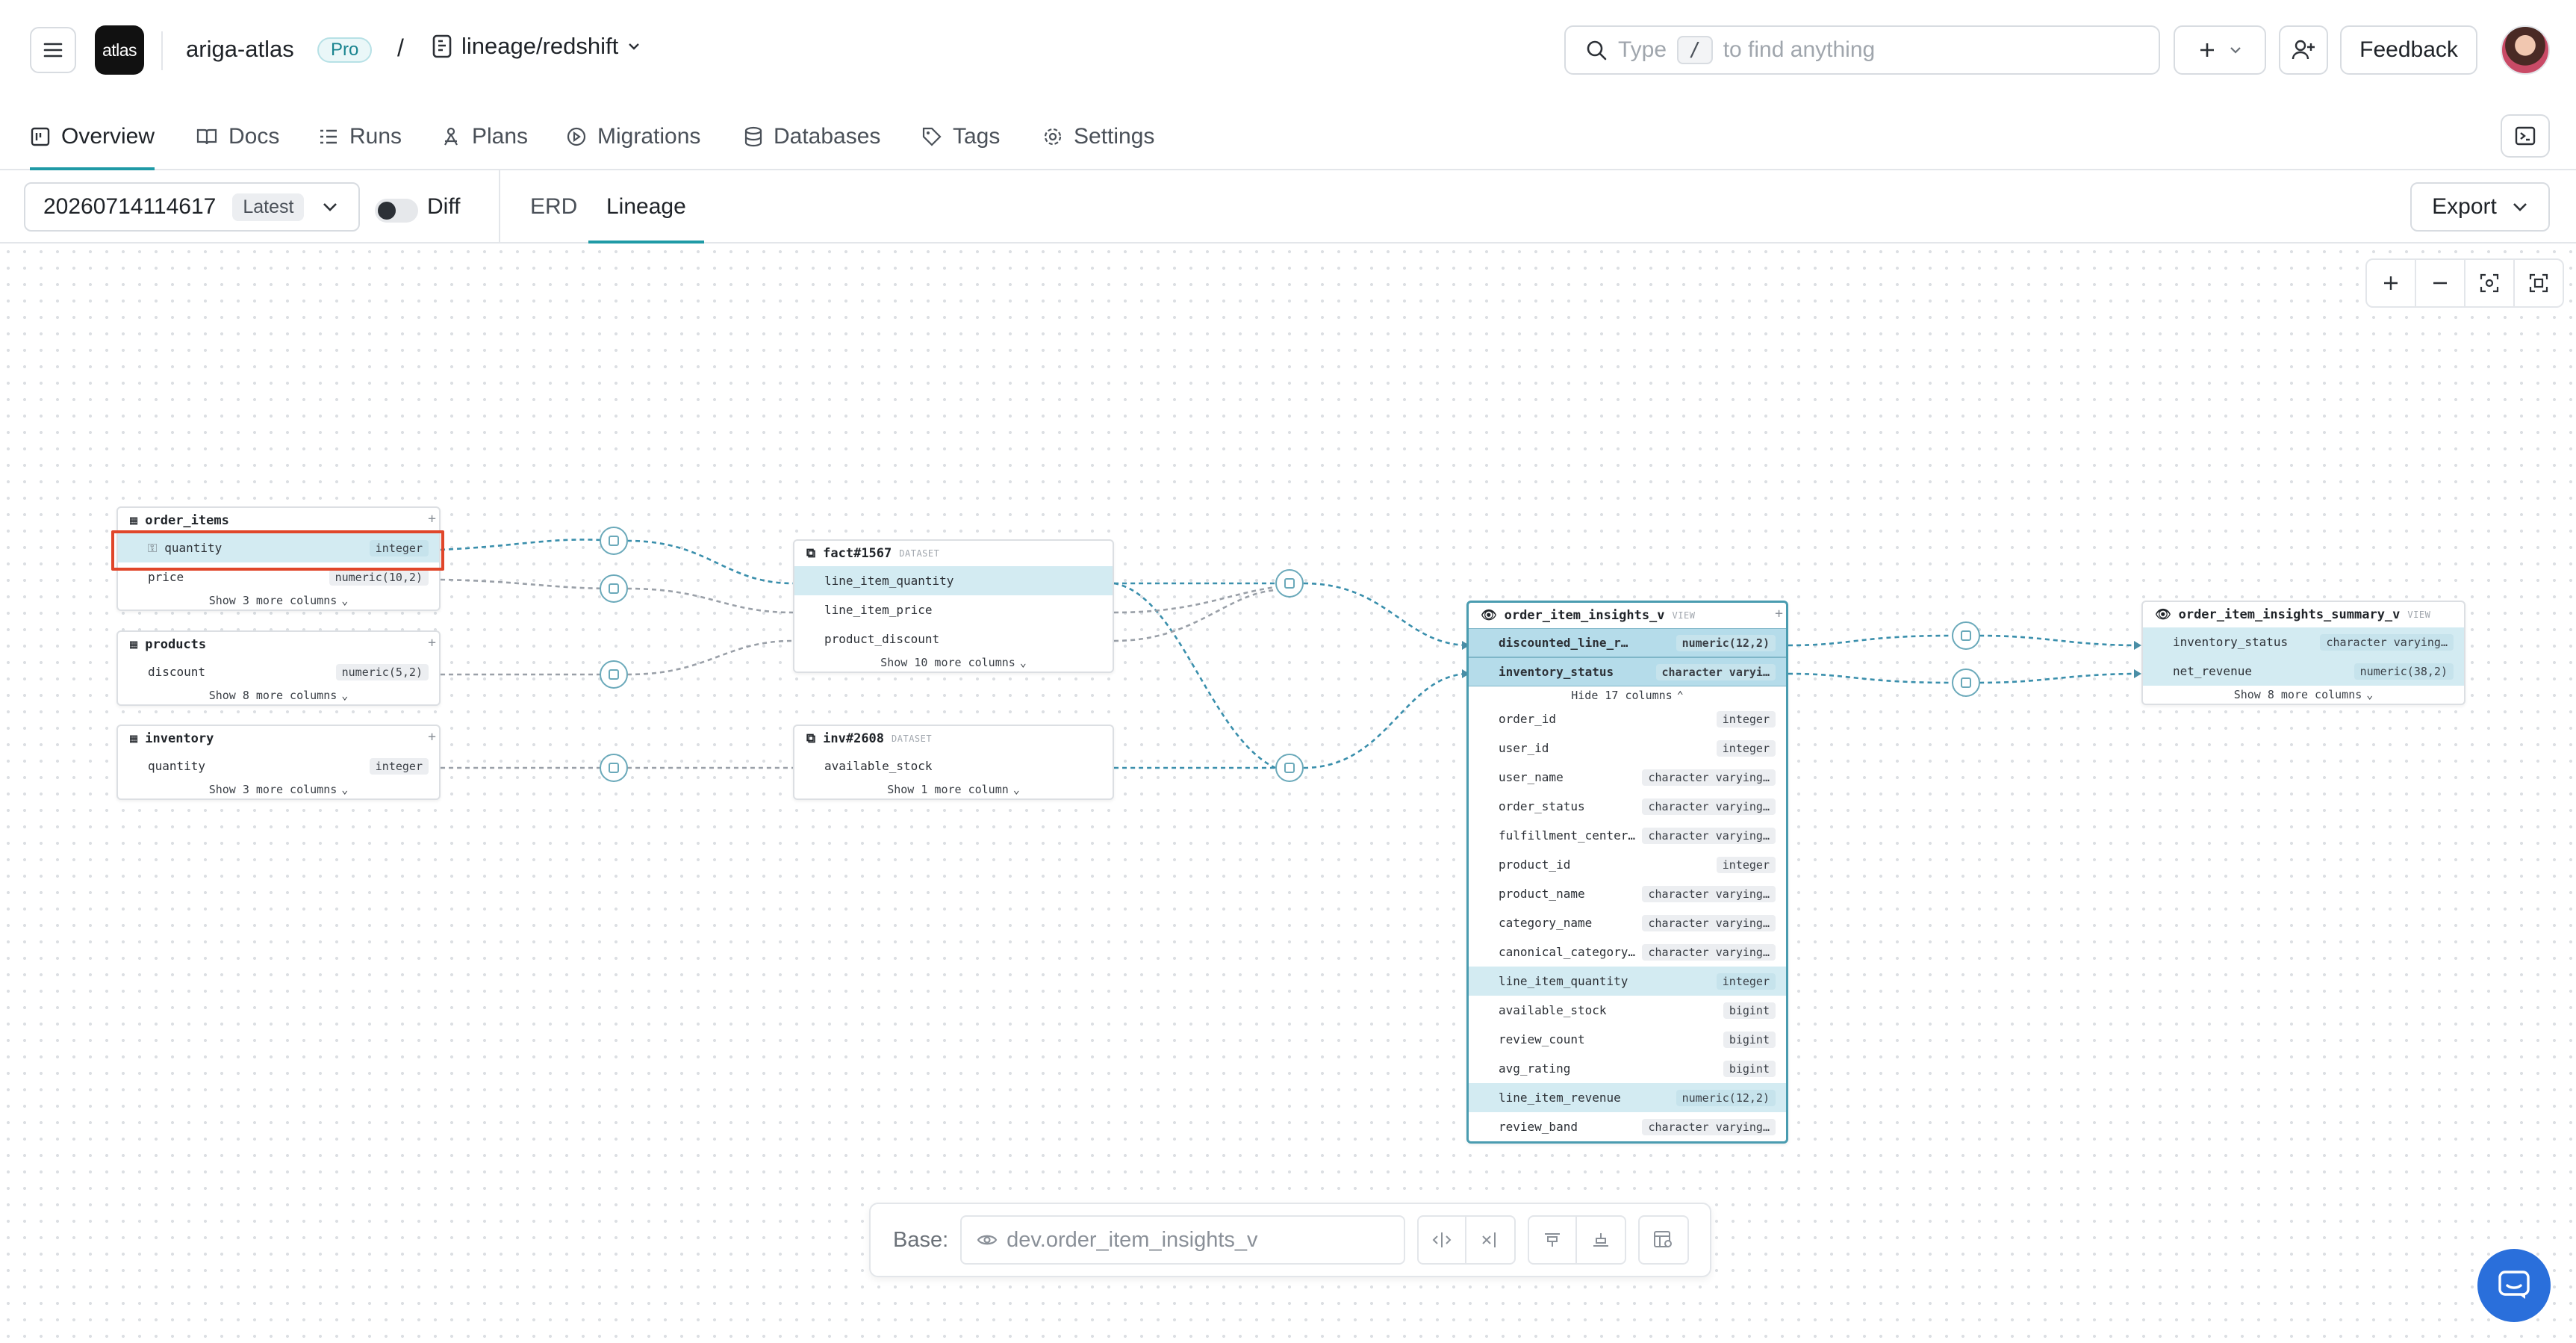  What do you see at coordinates (1664, 1240) in the screenshot?
I see `table-view-button` at bounding box center [1664, 1240].